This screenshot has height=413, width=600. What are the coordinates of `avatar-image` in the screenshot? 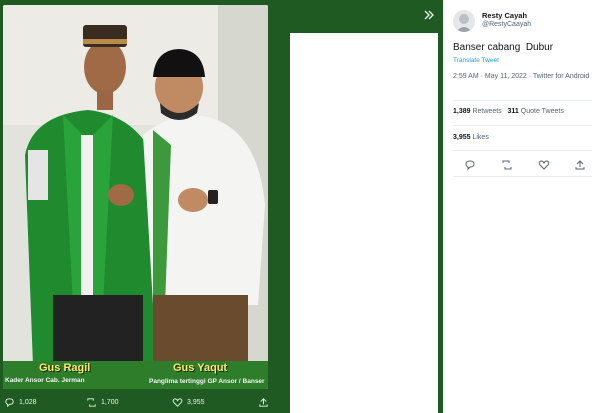 It's located at (464, 21).